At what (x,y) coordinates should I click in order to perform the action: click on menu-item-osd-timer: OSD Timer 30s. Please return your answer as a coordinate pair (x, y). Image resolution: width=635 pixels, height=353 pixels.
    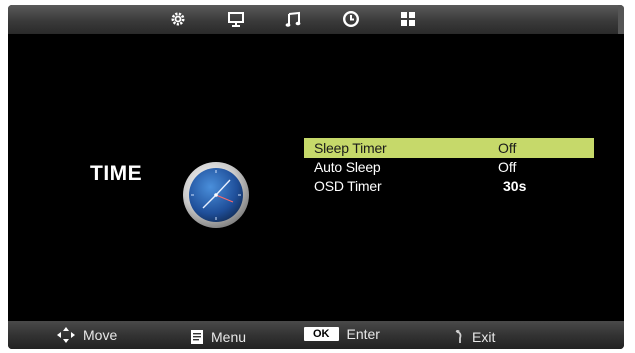
    Looking at the image, I should click on (449, 186).